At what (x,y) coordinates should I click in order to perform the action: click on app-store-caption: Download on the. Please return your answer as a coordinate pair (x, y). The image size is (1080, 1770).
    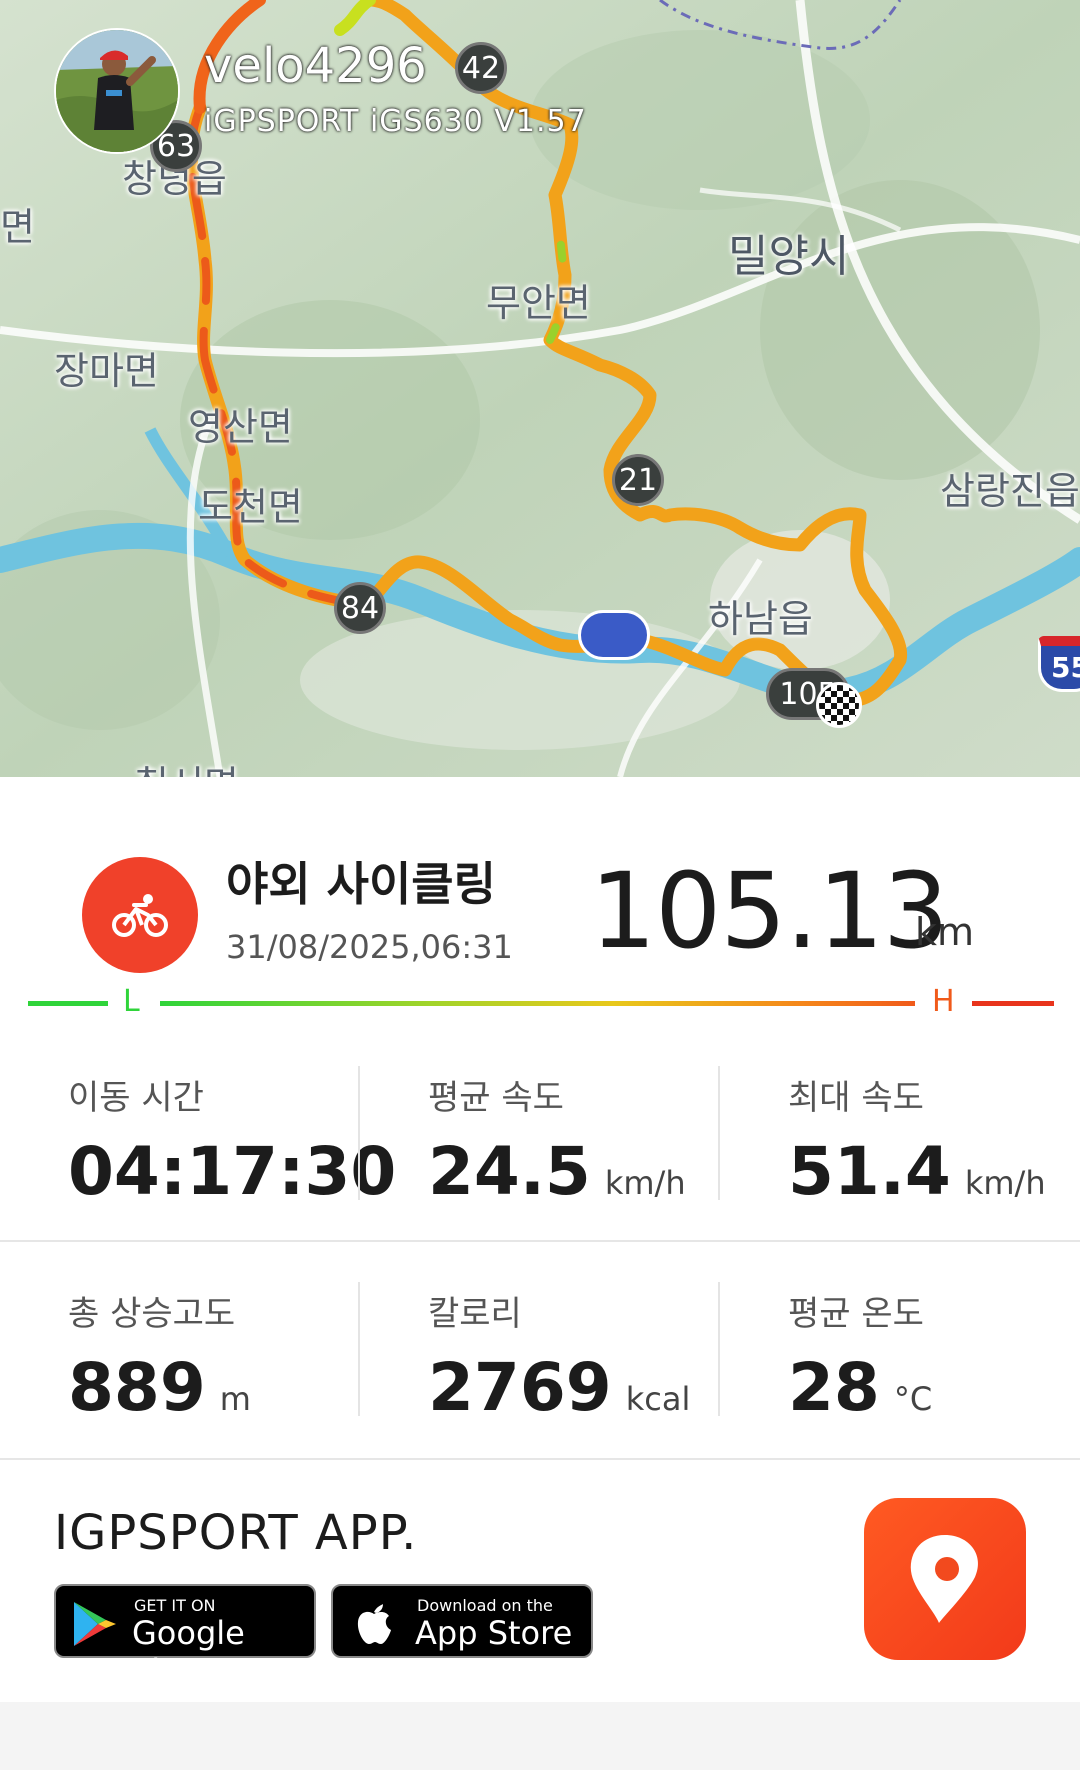
    Looking at the image, I should click on (485, 1605).